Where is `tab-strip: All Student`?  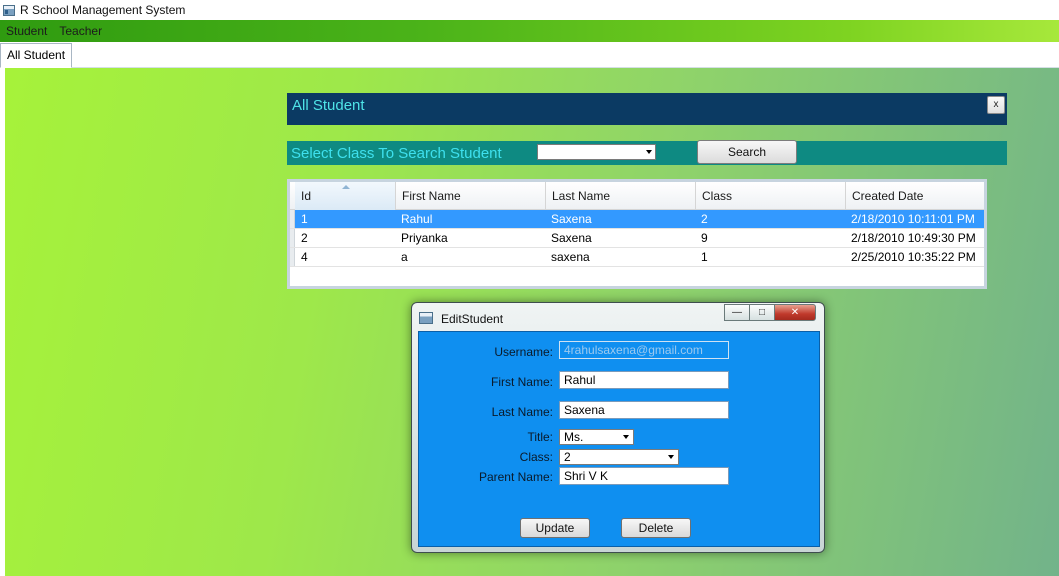
tab-strip: All Student is located at coordinates (529, 55).